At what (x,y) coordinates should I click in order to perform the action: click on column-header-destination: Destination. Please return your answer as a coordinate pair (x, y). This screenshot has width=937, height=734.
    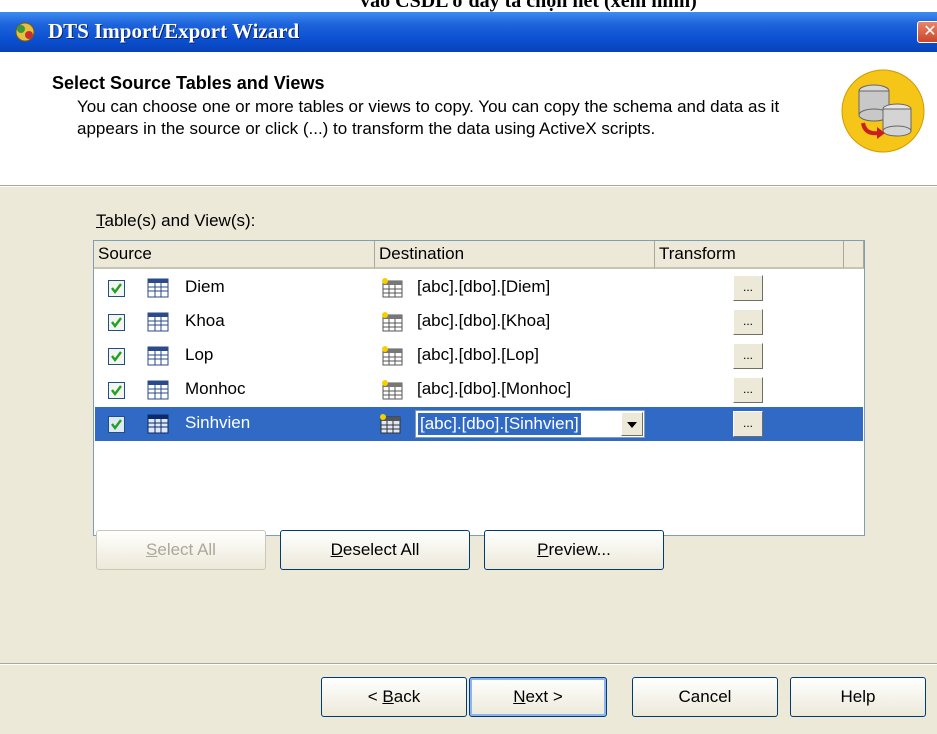
    Looking at the image, I should click on (515, 255).